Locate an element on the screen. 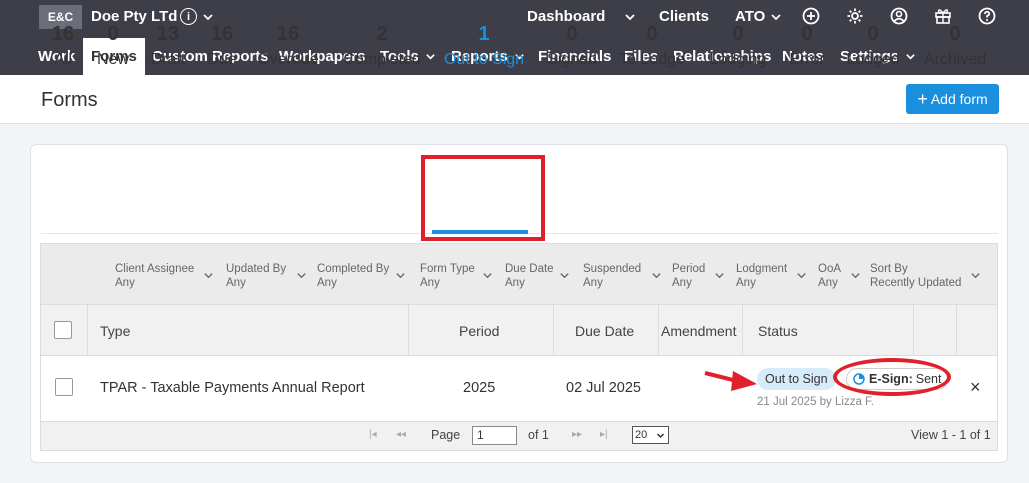  row-type: TPAR - Taxable Payments Annual Report is located at coordinates (232, 388).